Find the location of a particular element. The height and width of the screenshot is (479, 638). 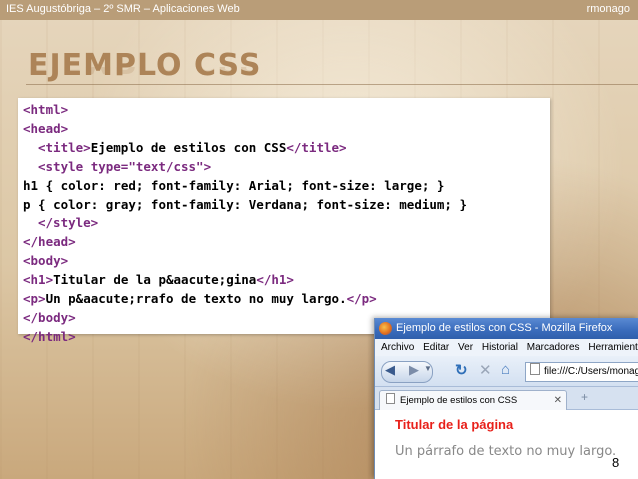

rendered-heading: Titular de la página is located at coordinates (454, 424).